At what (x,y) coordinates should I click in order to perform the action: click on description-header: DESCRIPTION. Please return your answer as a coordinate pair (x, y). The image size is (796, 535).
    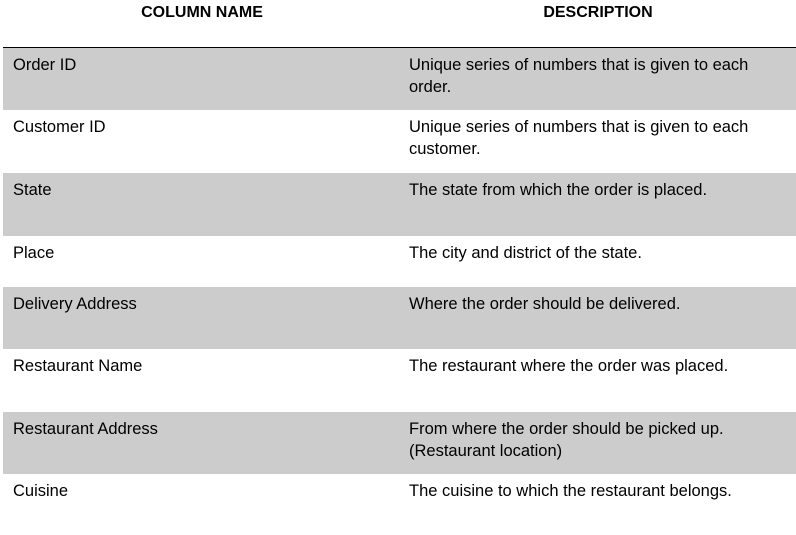
    Looking at the image, I should click on (598, 12).